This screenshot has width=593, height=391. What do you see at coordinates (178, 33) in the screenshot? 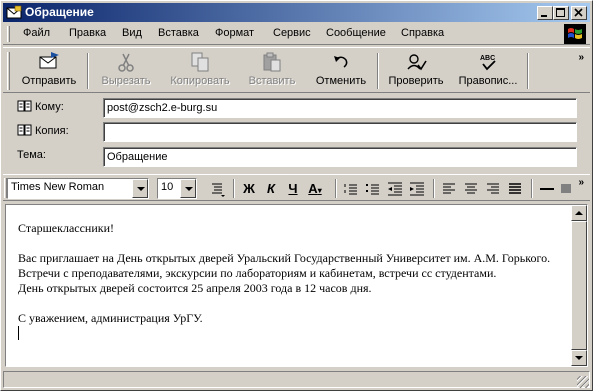
I see `menu-insert: Вставка` at bounding box center [178, 33].